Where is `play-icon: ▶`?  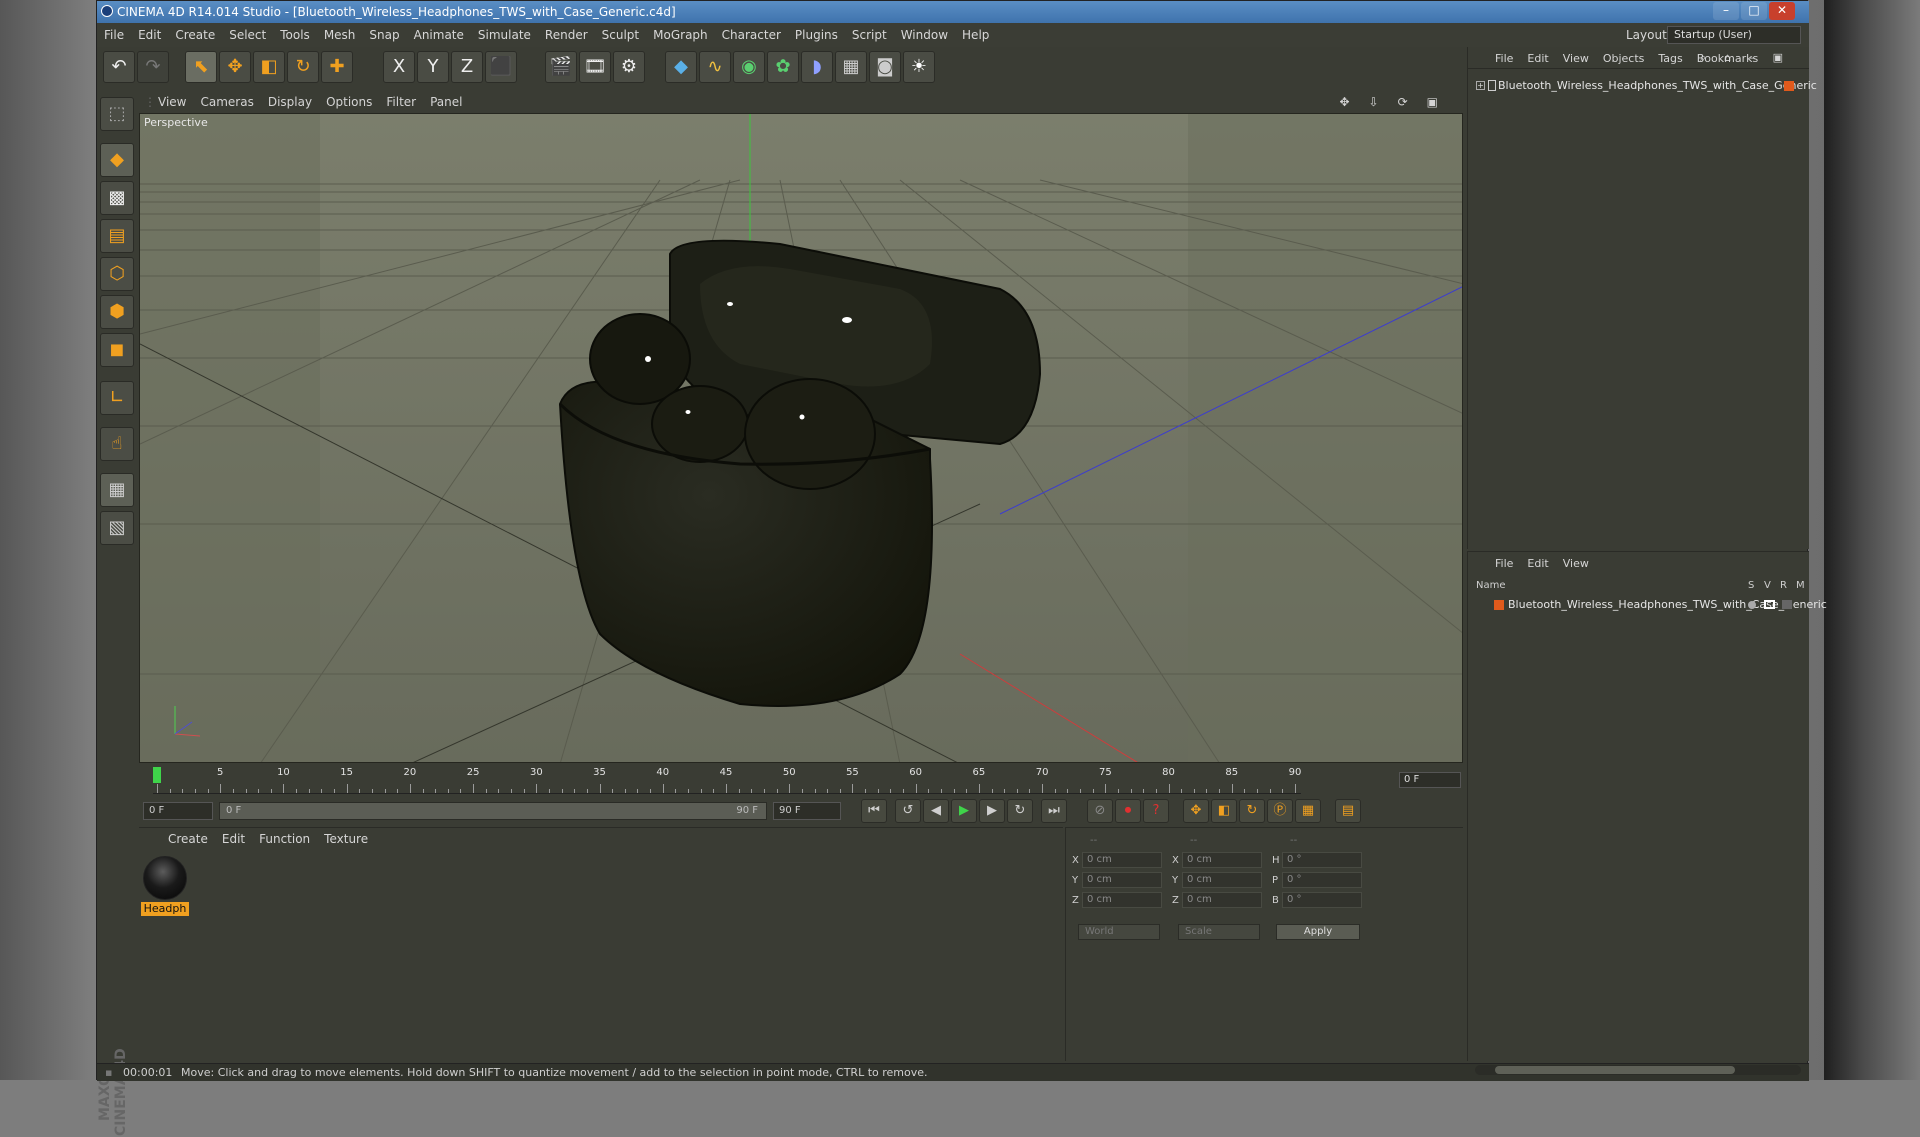 play-icon: ▶ is located at coordinates (964, 811).